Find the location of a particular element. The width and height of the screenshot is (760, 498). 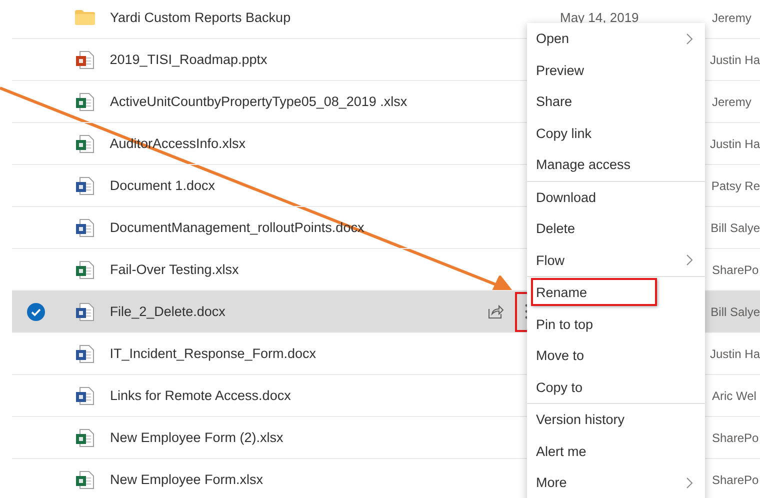

folder-icon is located at coordinates (85, 17).